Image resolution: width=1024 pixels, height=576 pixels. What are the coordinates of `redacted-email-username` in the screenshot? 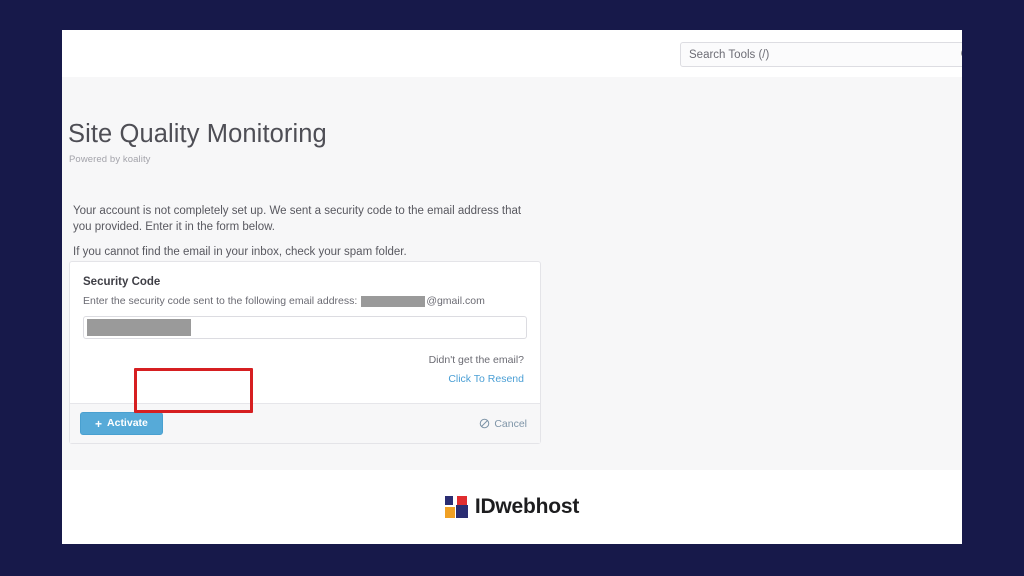 It's located at (393, 301).